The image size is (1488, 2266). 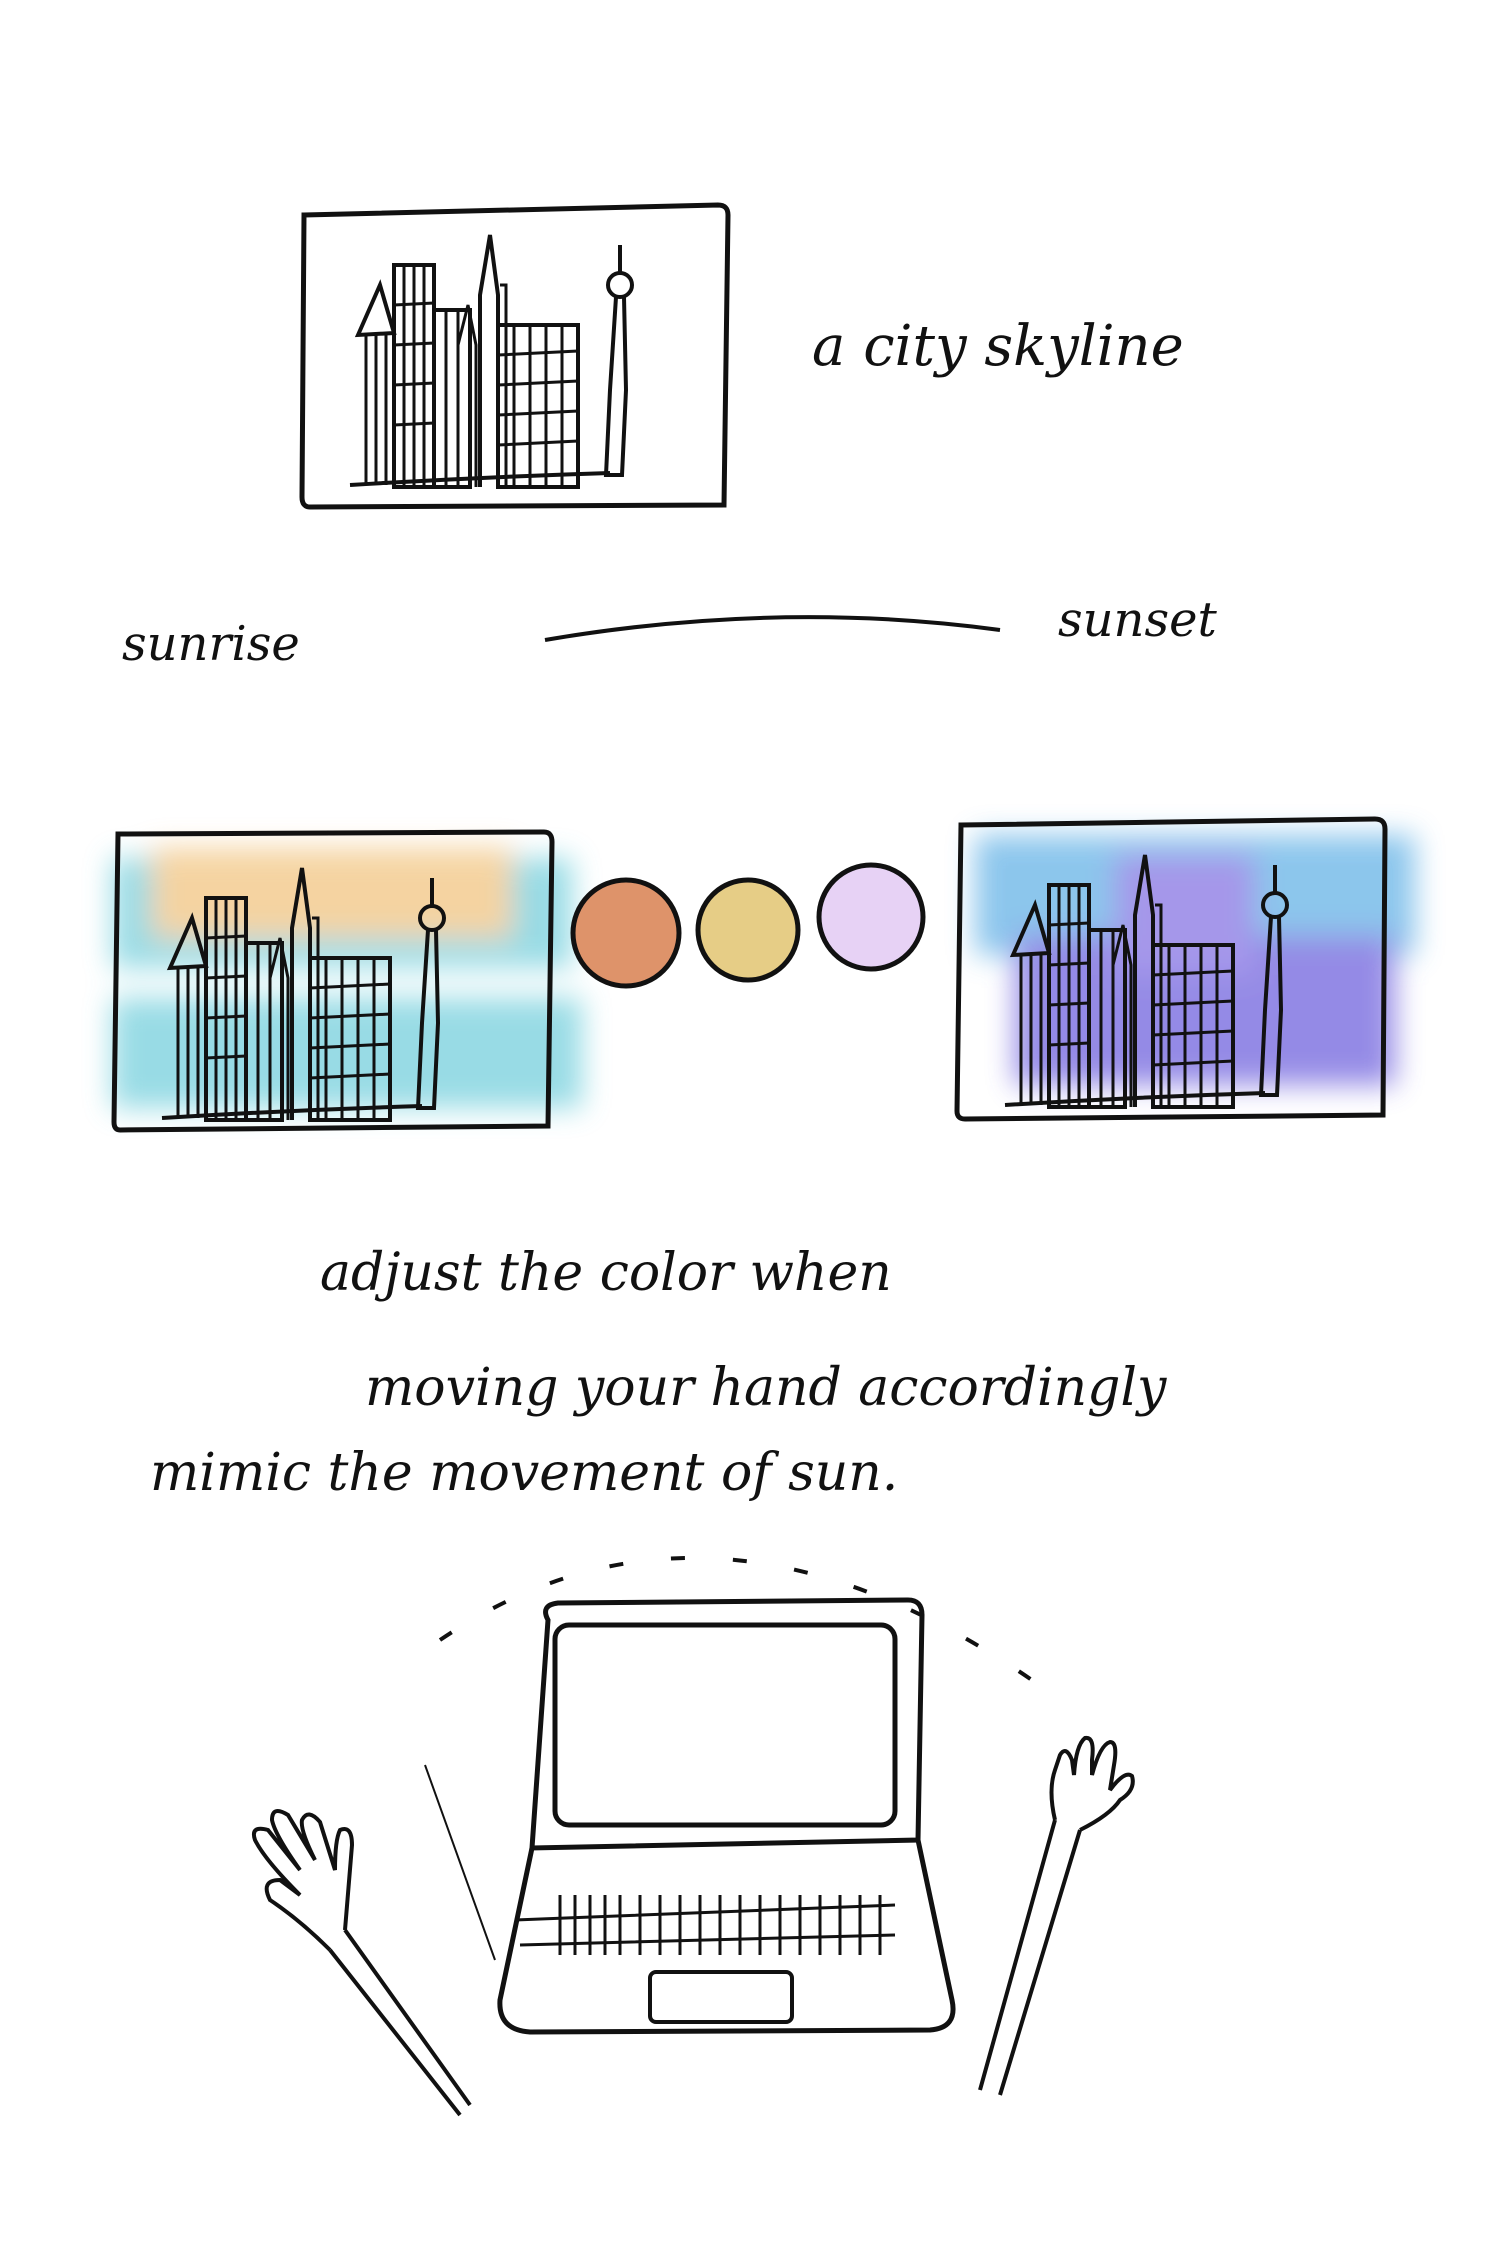 I want to click on right-hand-icon, so click(x=1056, y=1915).